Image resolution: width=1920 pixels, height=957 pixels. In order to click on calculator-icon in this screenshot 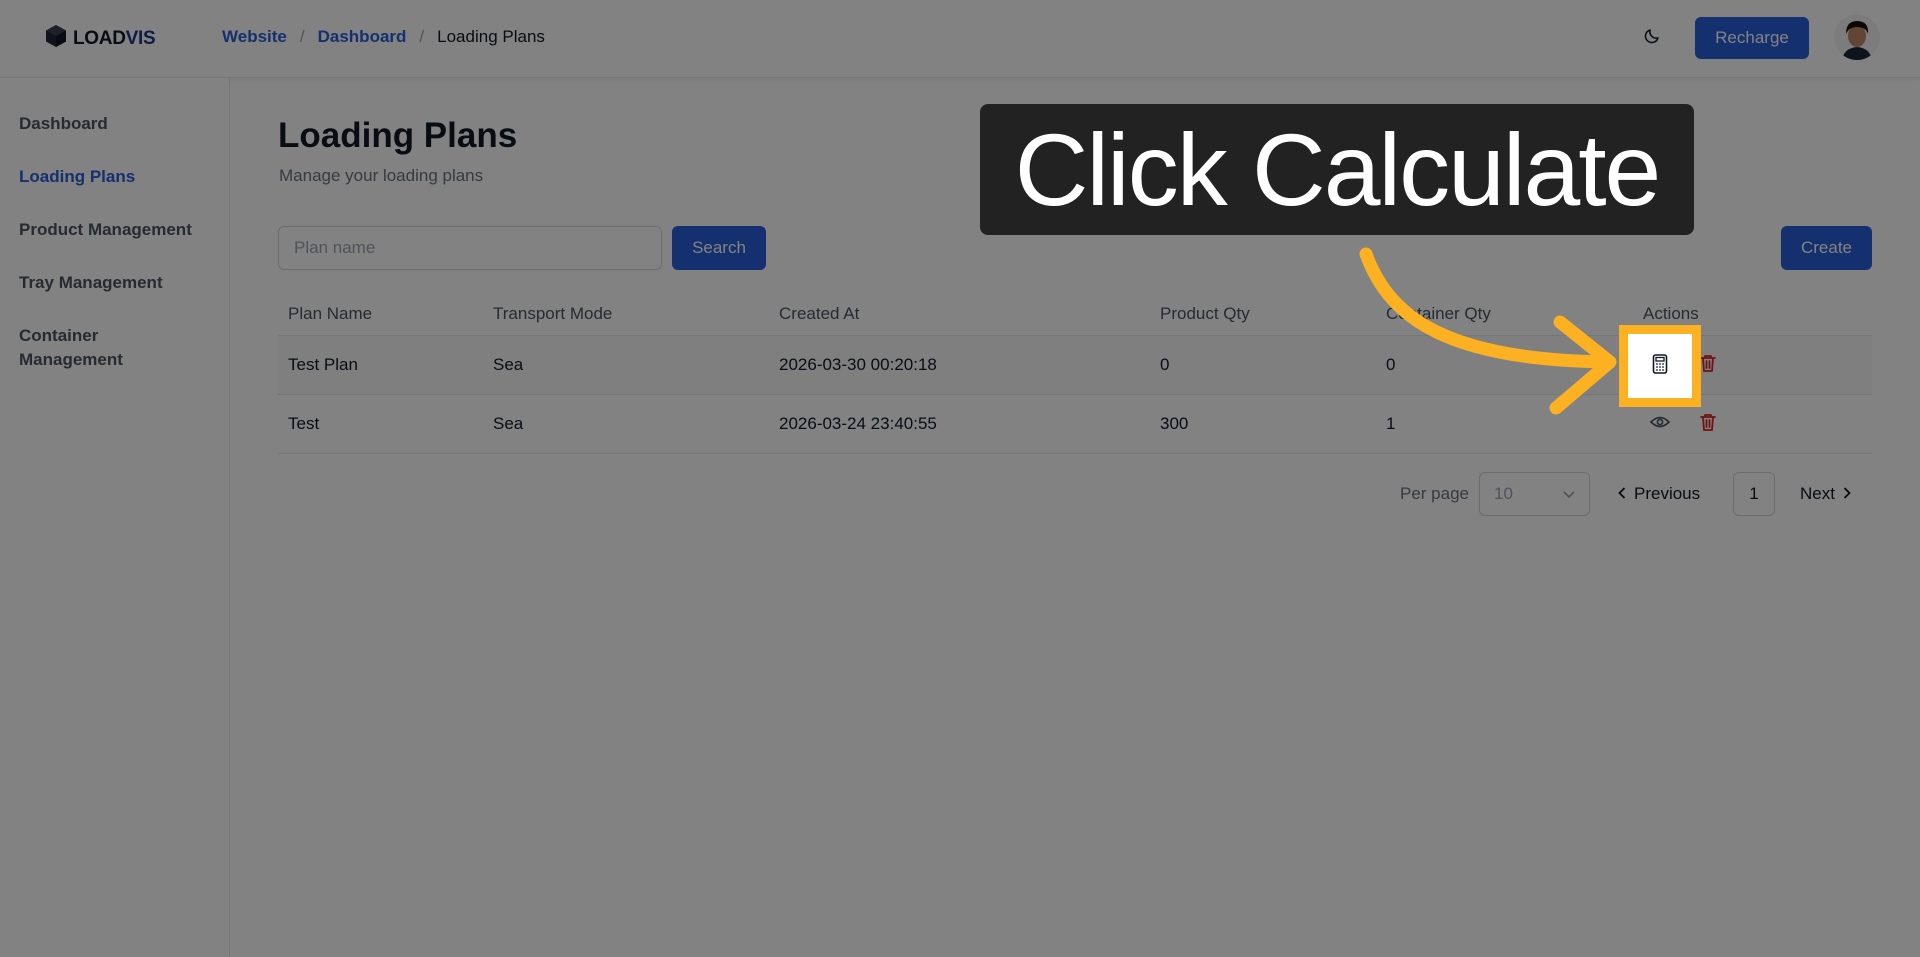, I will do `click(1660, 366)`.